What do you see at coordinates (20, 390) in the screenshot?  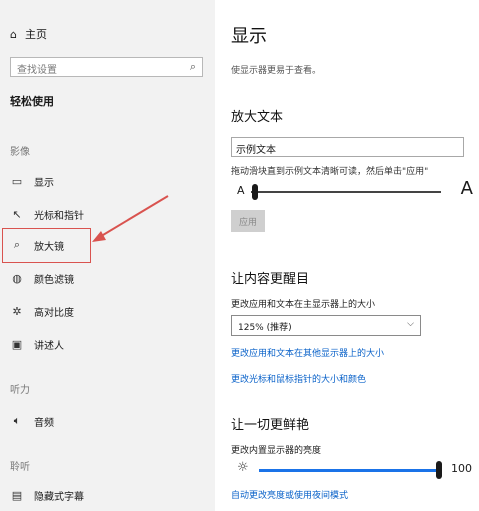 I see `group-label-hearing: 听力` at bounding box center [20, 390].